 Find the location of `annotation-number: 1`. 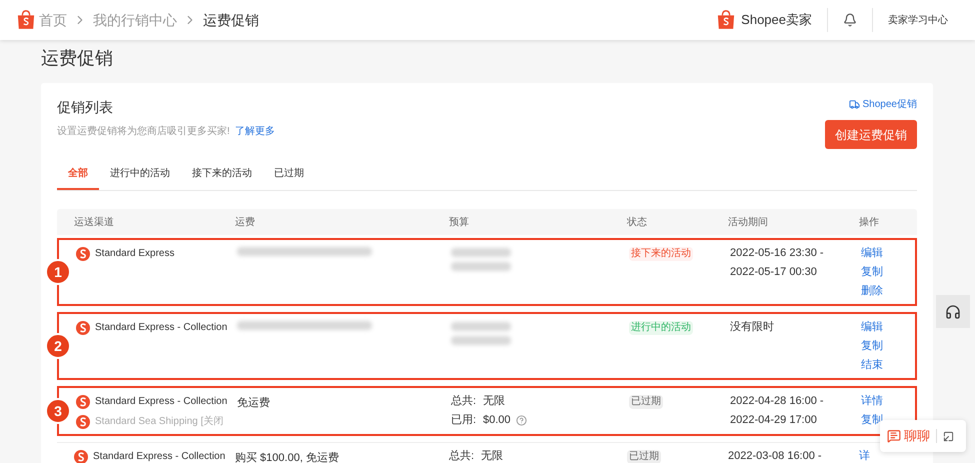

annotation-number: 1 is located at coordinates (58, 272).